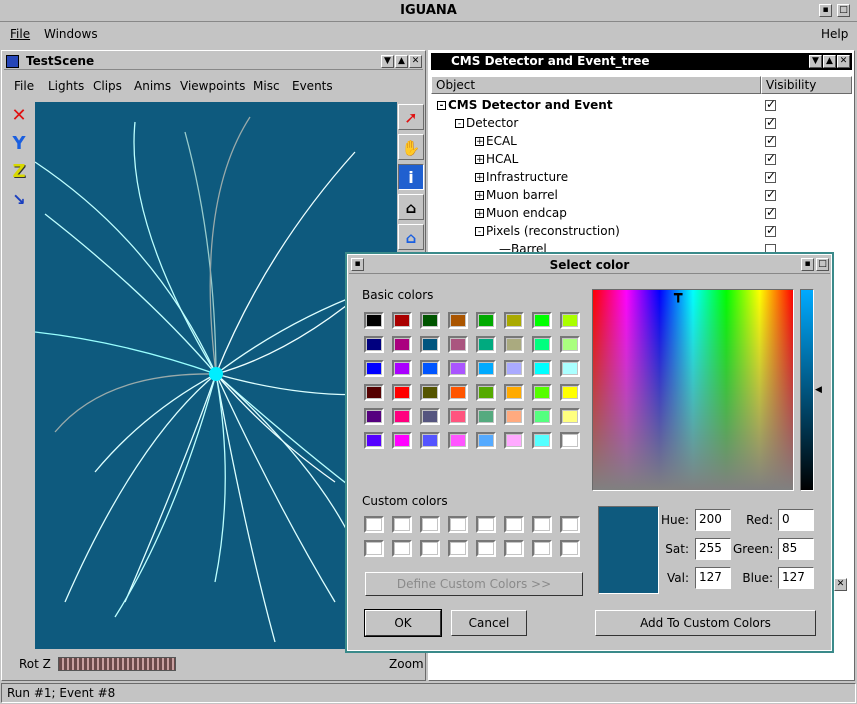 Image resolution: width=857 pixels, height=704 pixels. Describe the element at coordinates (411, 237) in the screenshot. I see `set-home-icon: ⌂` at that location.